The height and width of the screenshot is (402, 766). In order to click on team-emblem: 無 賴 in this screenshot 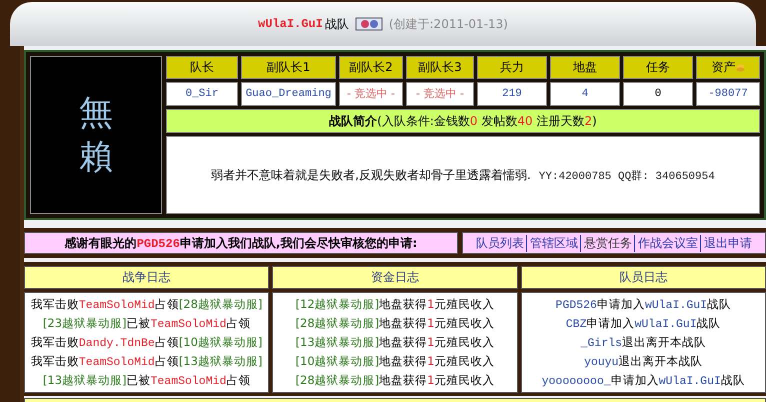, I will do `click(96, 135)`.